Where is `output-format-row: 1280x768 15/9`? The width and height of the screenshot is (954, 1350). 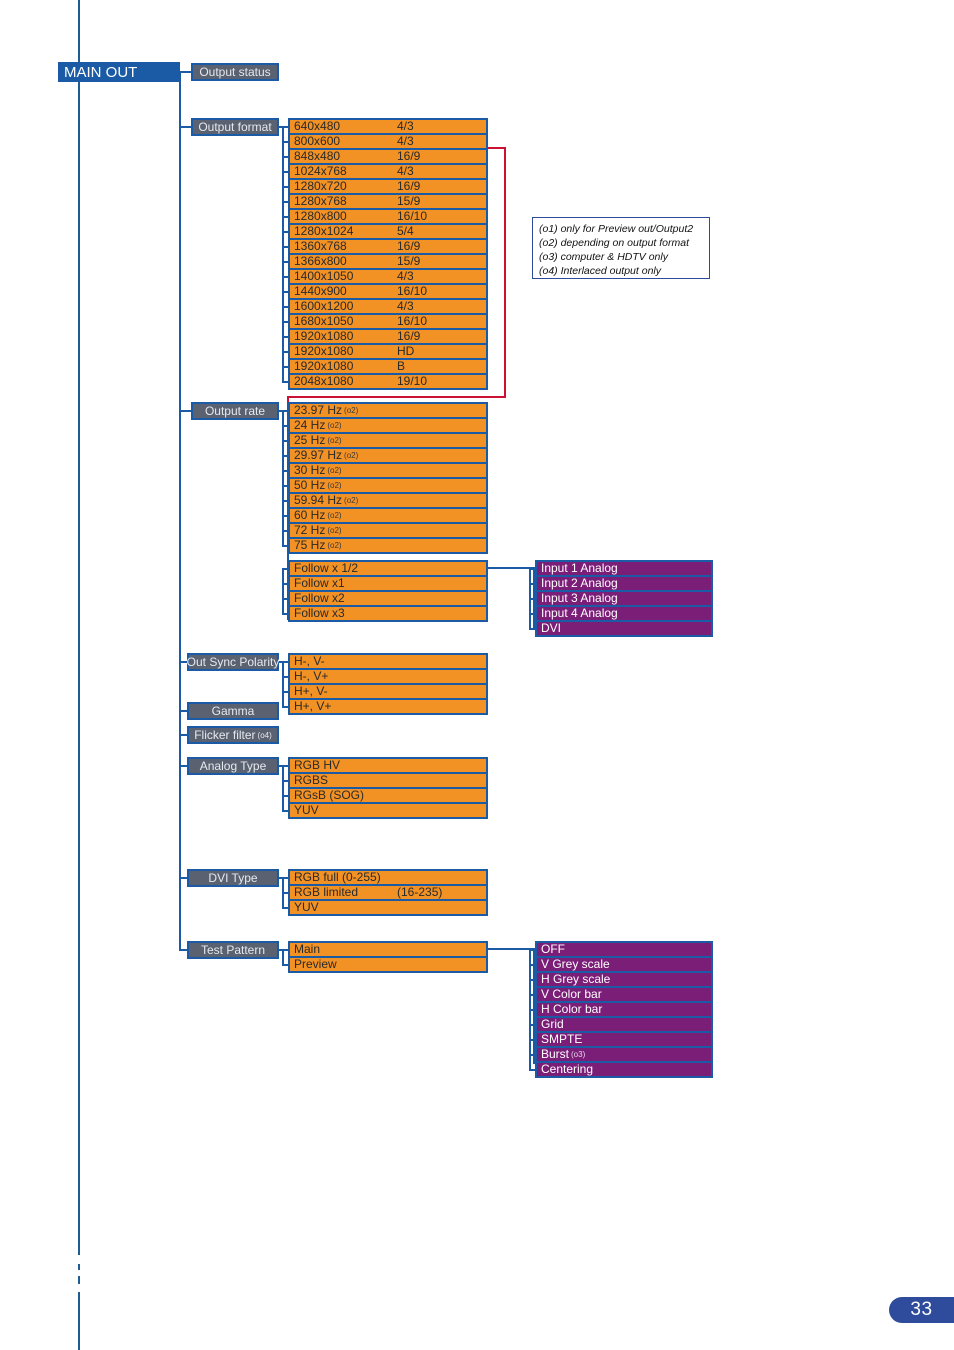
output-format-row: 1280x768 15/9 is located at coordinates (388, 201).